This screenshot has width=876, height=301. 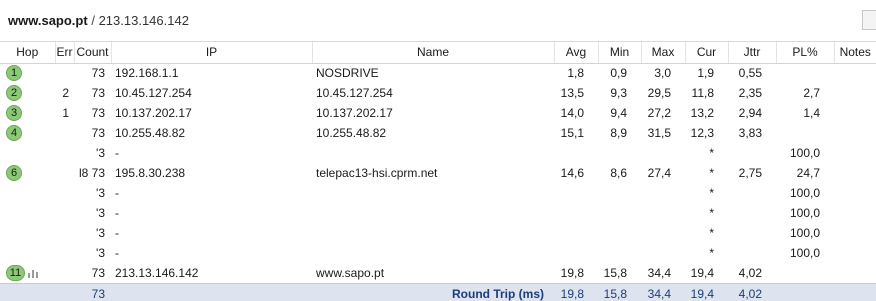 I want to click on avg-cell: 15,1, so click(x=572, y=133).